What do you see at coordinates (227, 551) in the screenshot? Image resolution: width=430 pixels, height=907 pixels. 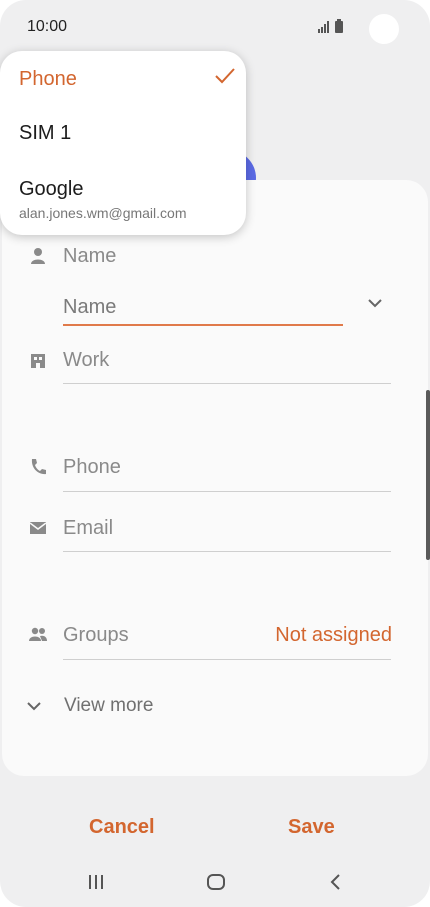 I see `email-underline` at bounding box center [227, 551].